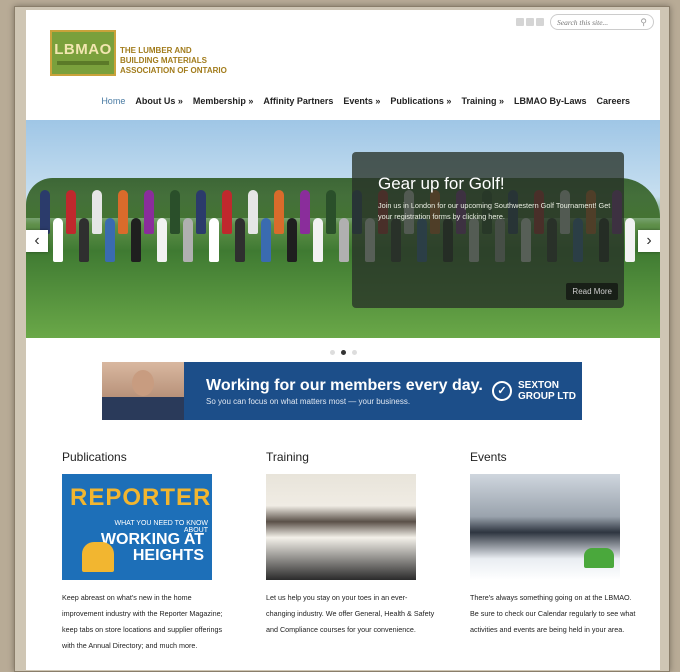  I want to click on banner-portrait, so click(143, 391).